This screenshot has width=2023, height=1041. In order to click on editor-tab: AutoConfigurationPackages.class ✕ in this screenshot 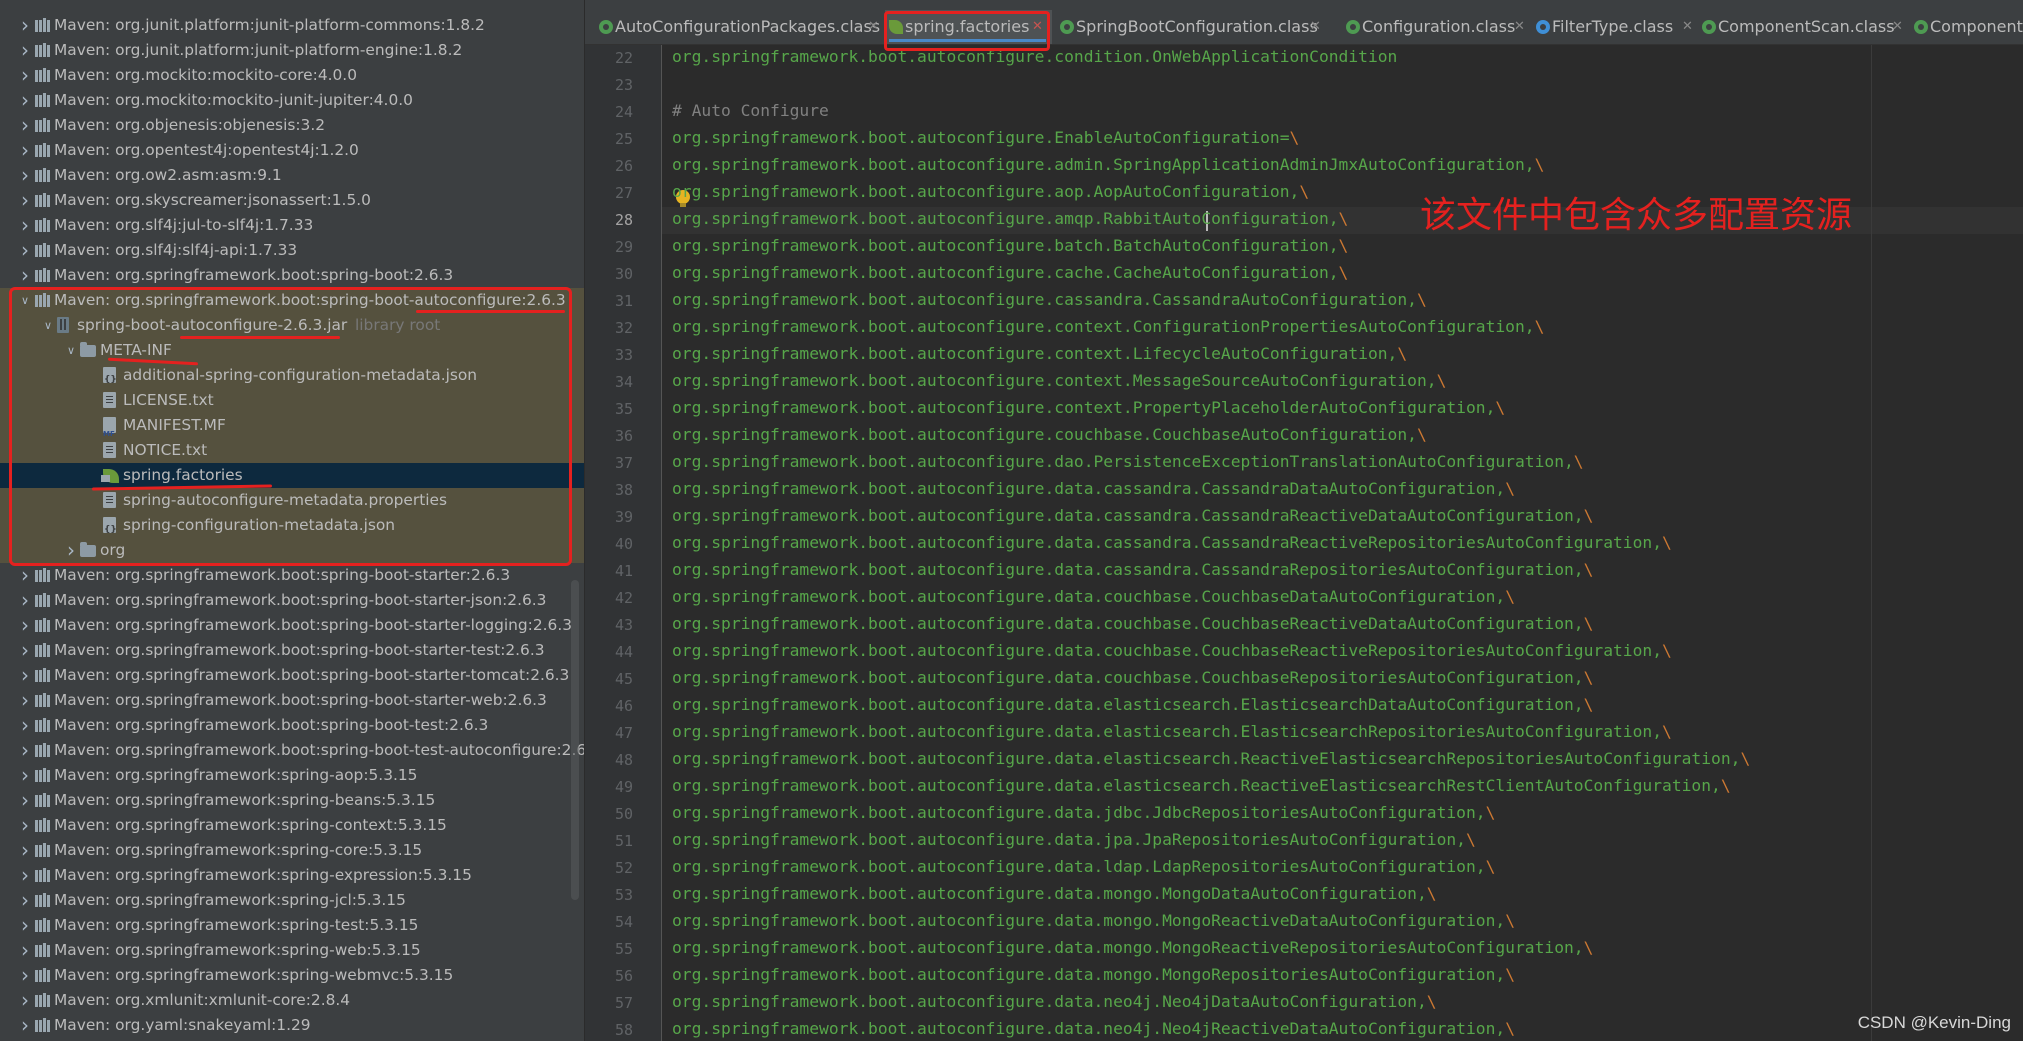, I will do `click(738, 27)`.